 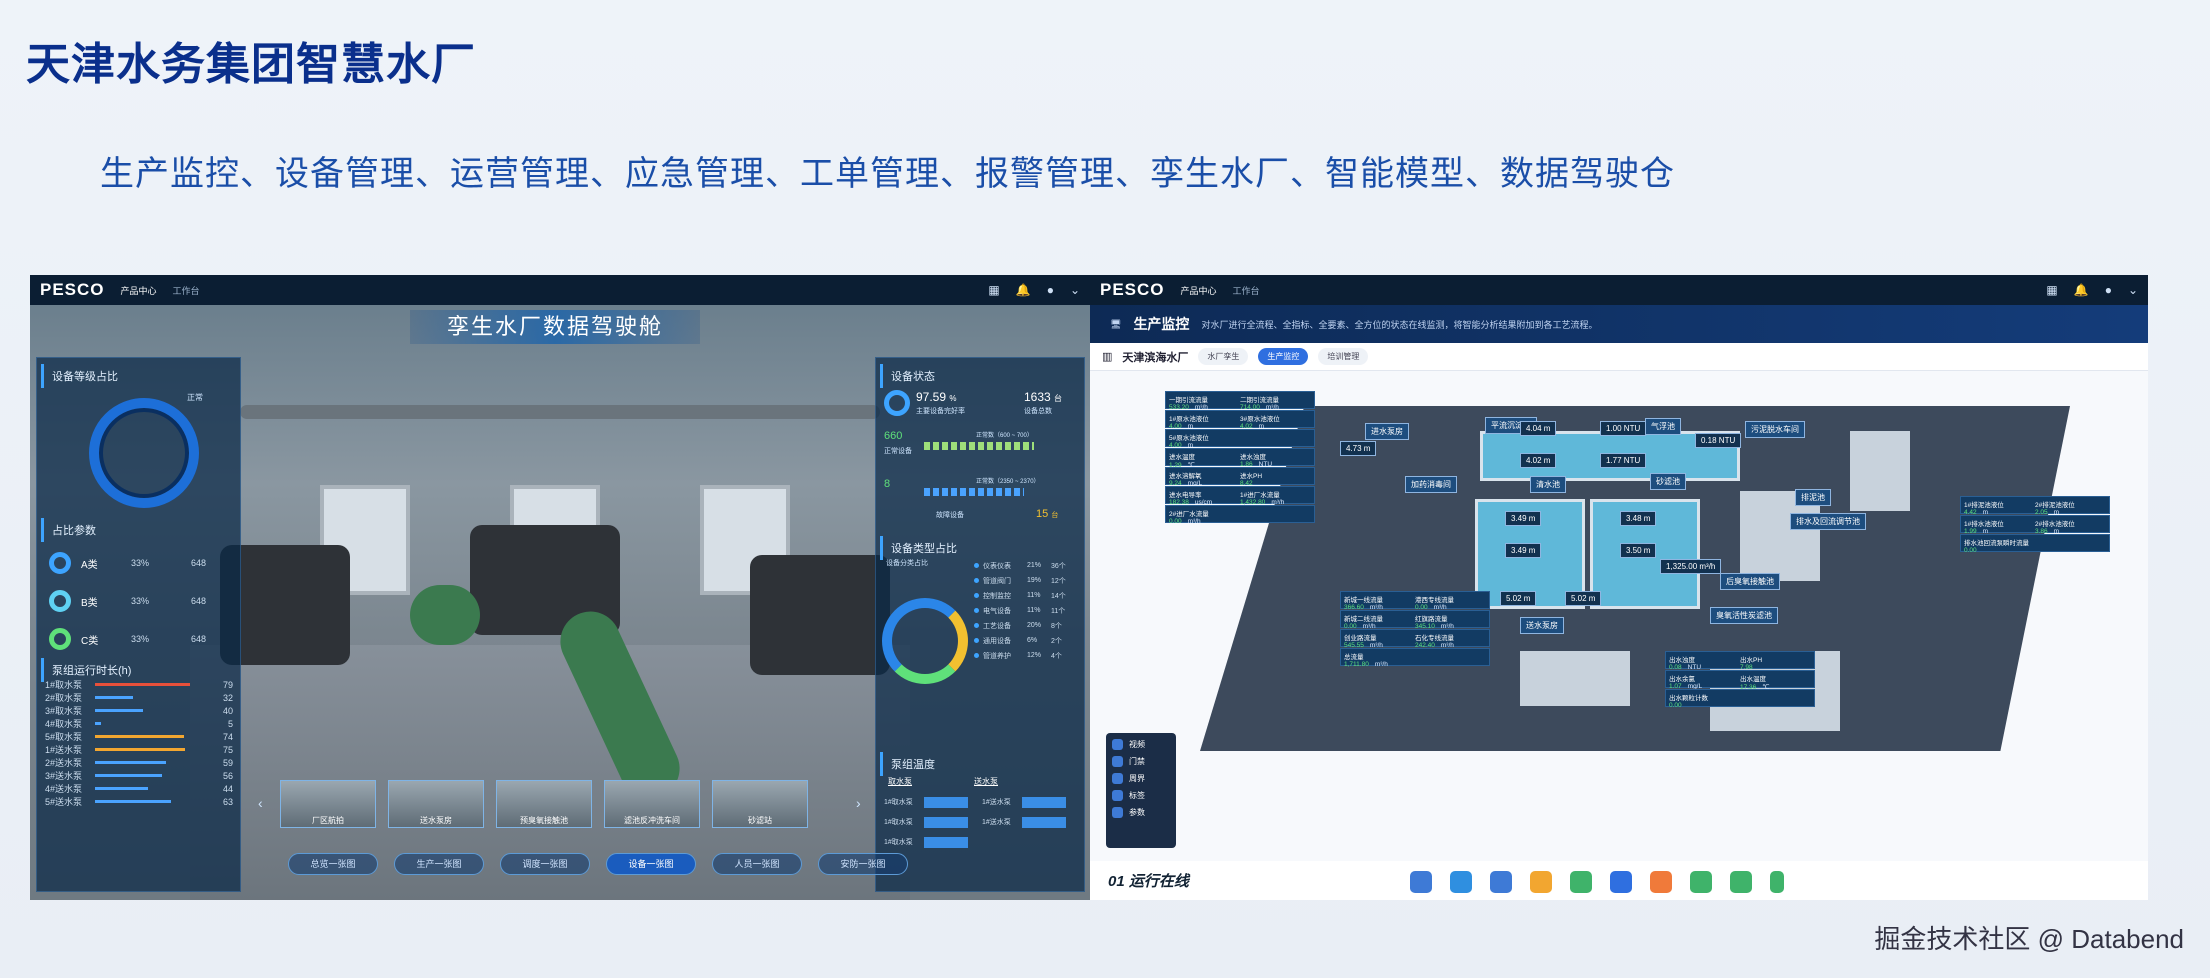 I want to click on runtime-name: 2#送水泵, so click(x=64, y=763).